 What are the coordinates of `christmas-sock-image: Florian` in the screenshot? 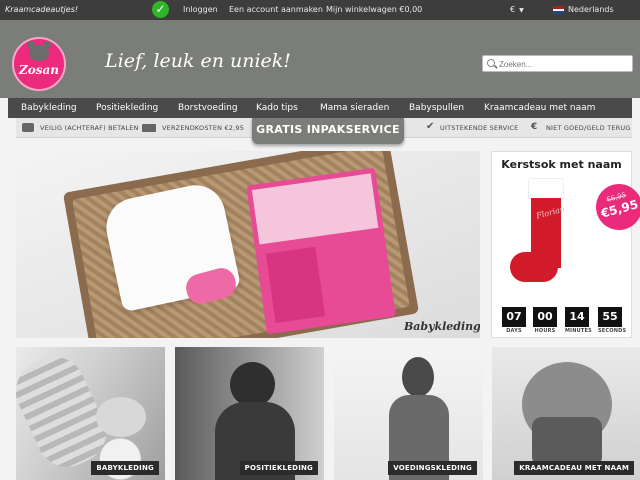 It's located at (538, 238).